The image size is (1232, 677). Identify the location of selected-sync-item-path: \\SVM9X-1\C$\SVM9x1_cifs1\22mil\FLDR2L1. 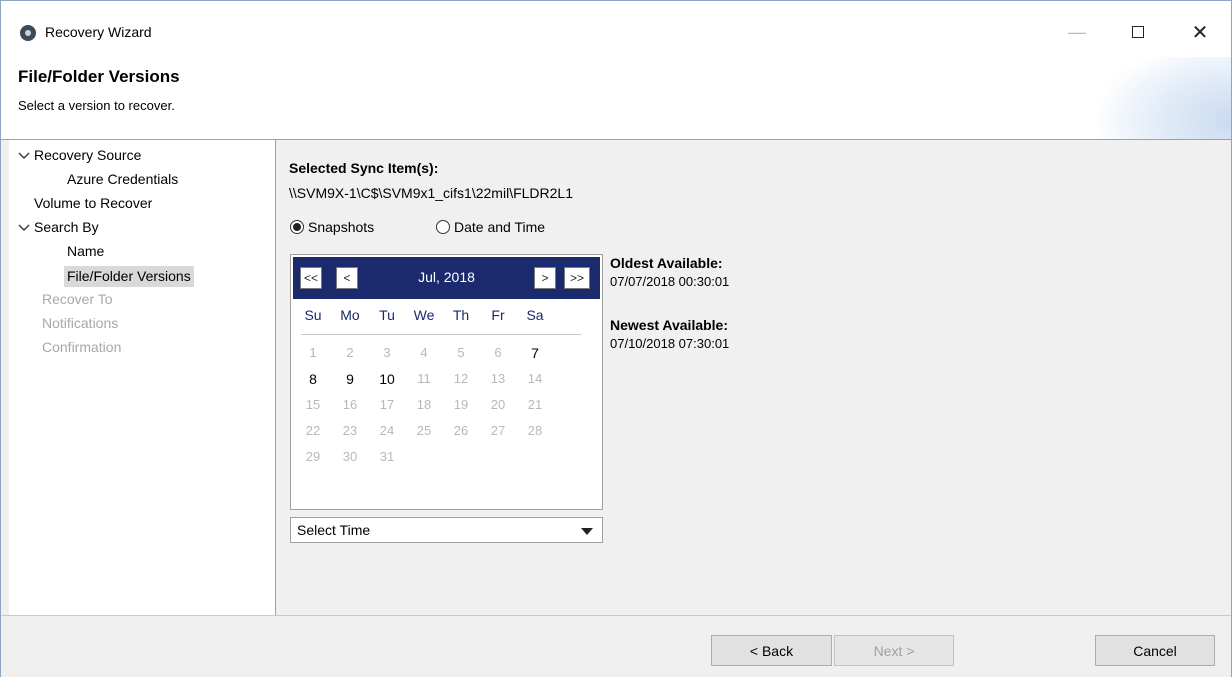
(431, 193).